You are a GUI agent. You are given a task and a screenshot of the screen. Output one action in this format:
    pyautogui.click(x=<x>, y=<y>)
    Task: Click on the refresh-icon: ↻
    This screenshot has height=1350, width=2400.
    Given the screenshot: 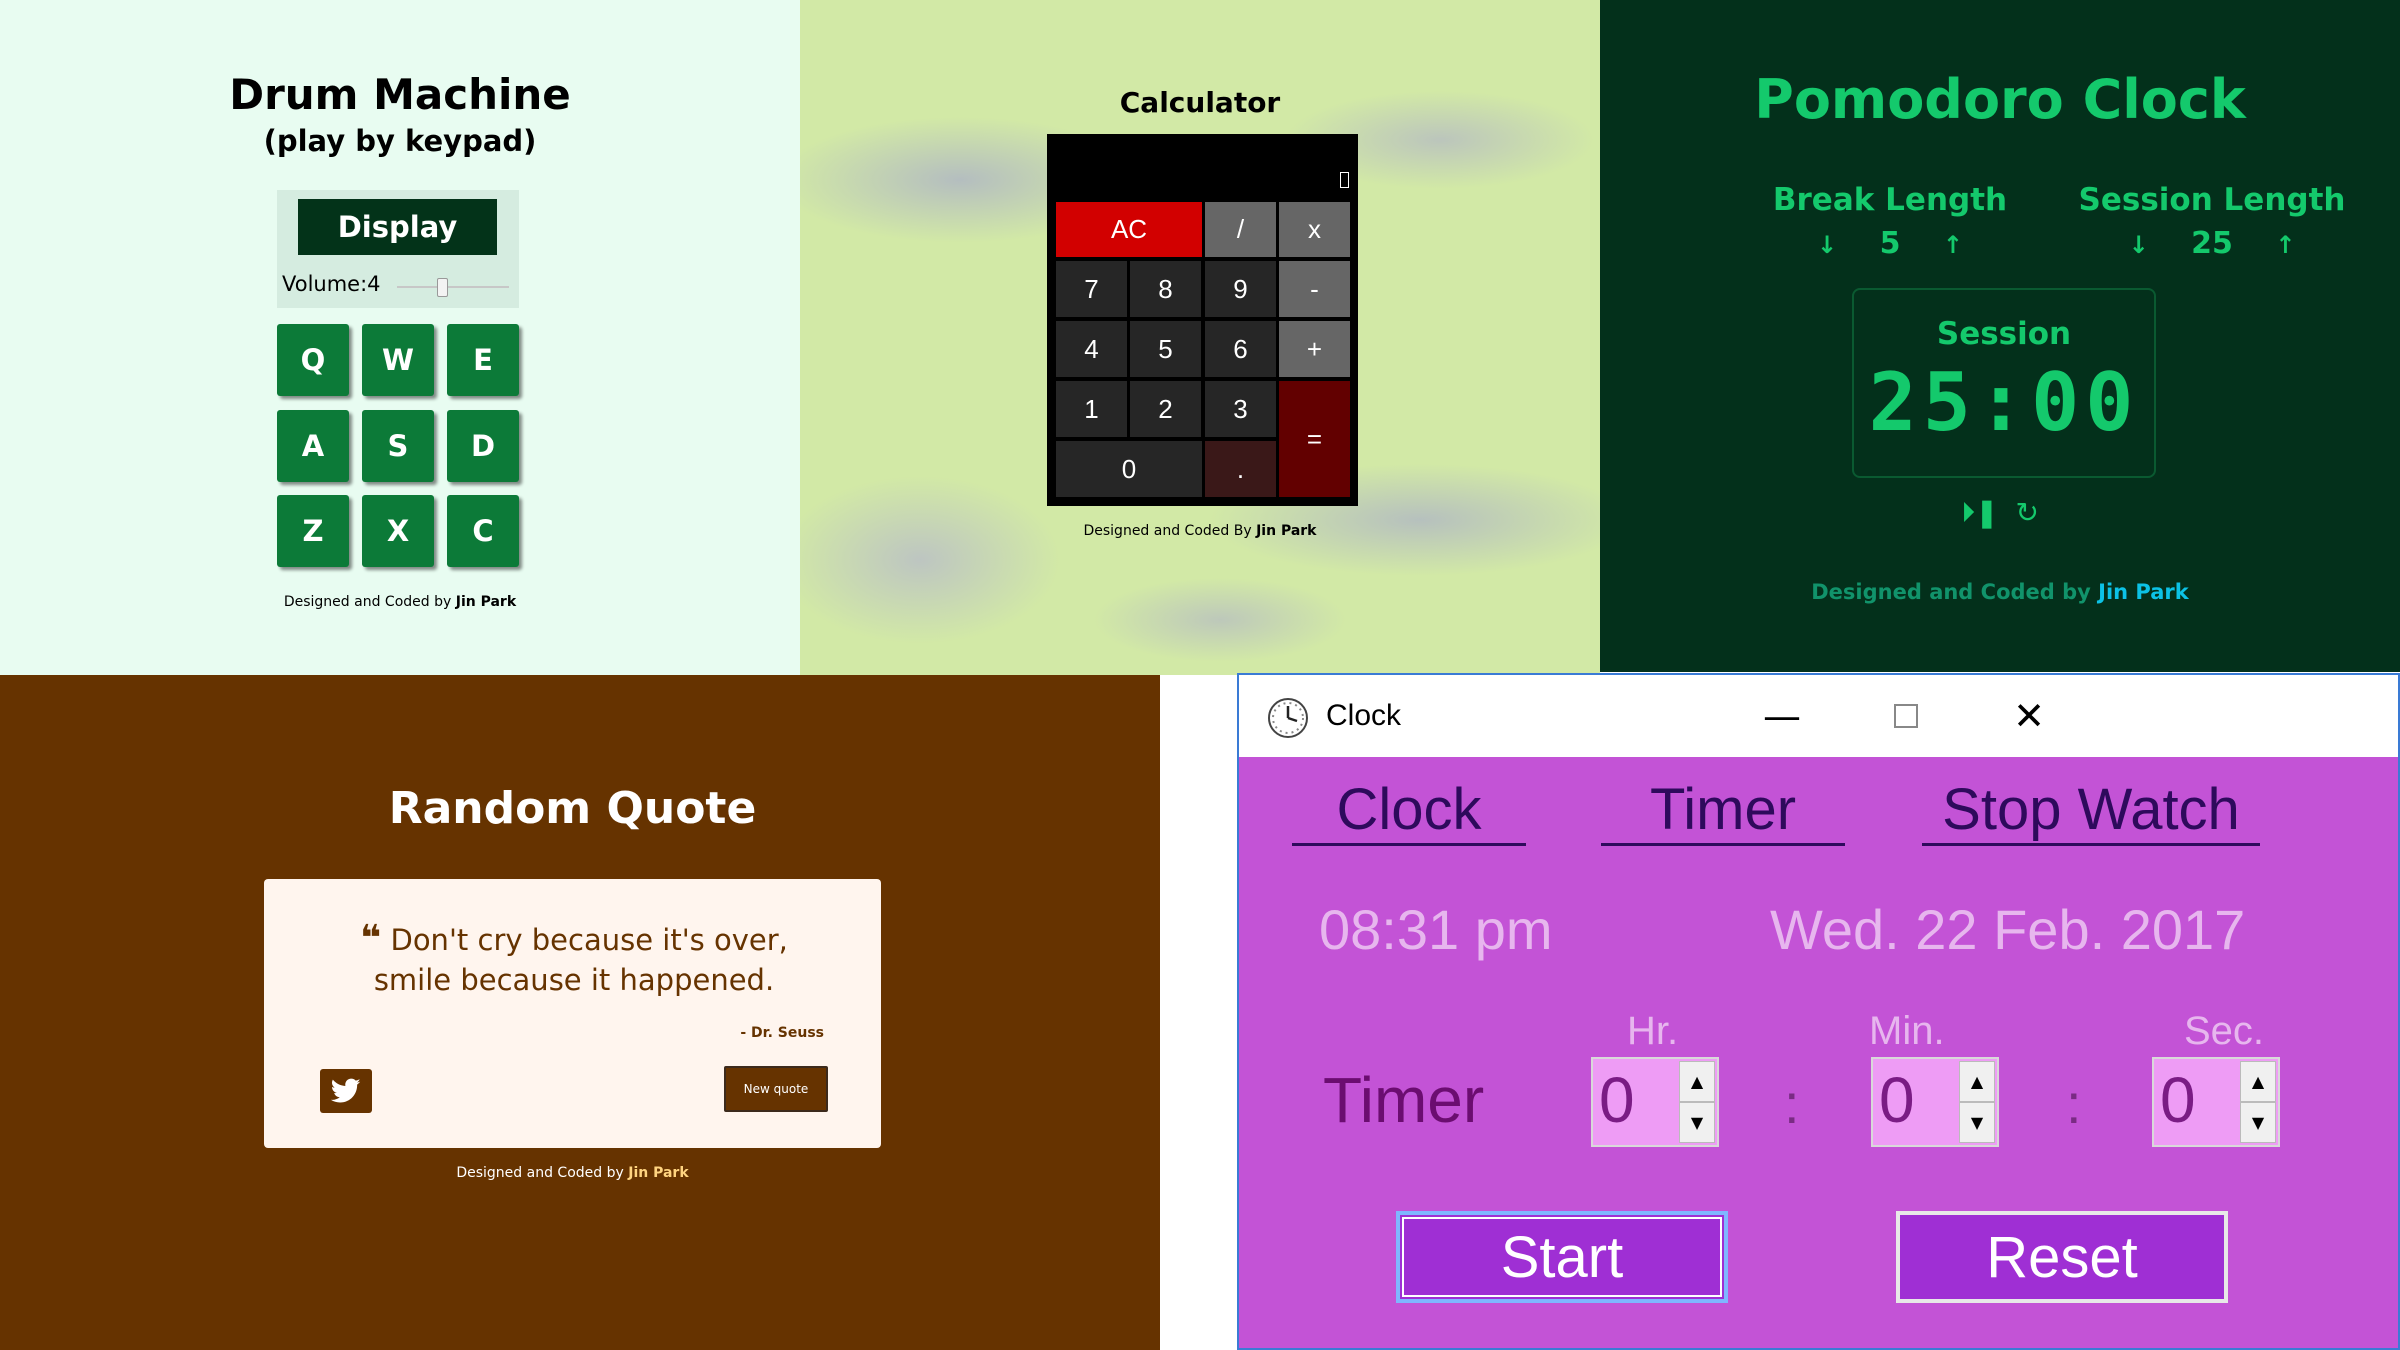 What is the action you would take?
    pyautogui.click(x=2026, y=512)
    